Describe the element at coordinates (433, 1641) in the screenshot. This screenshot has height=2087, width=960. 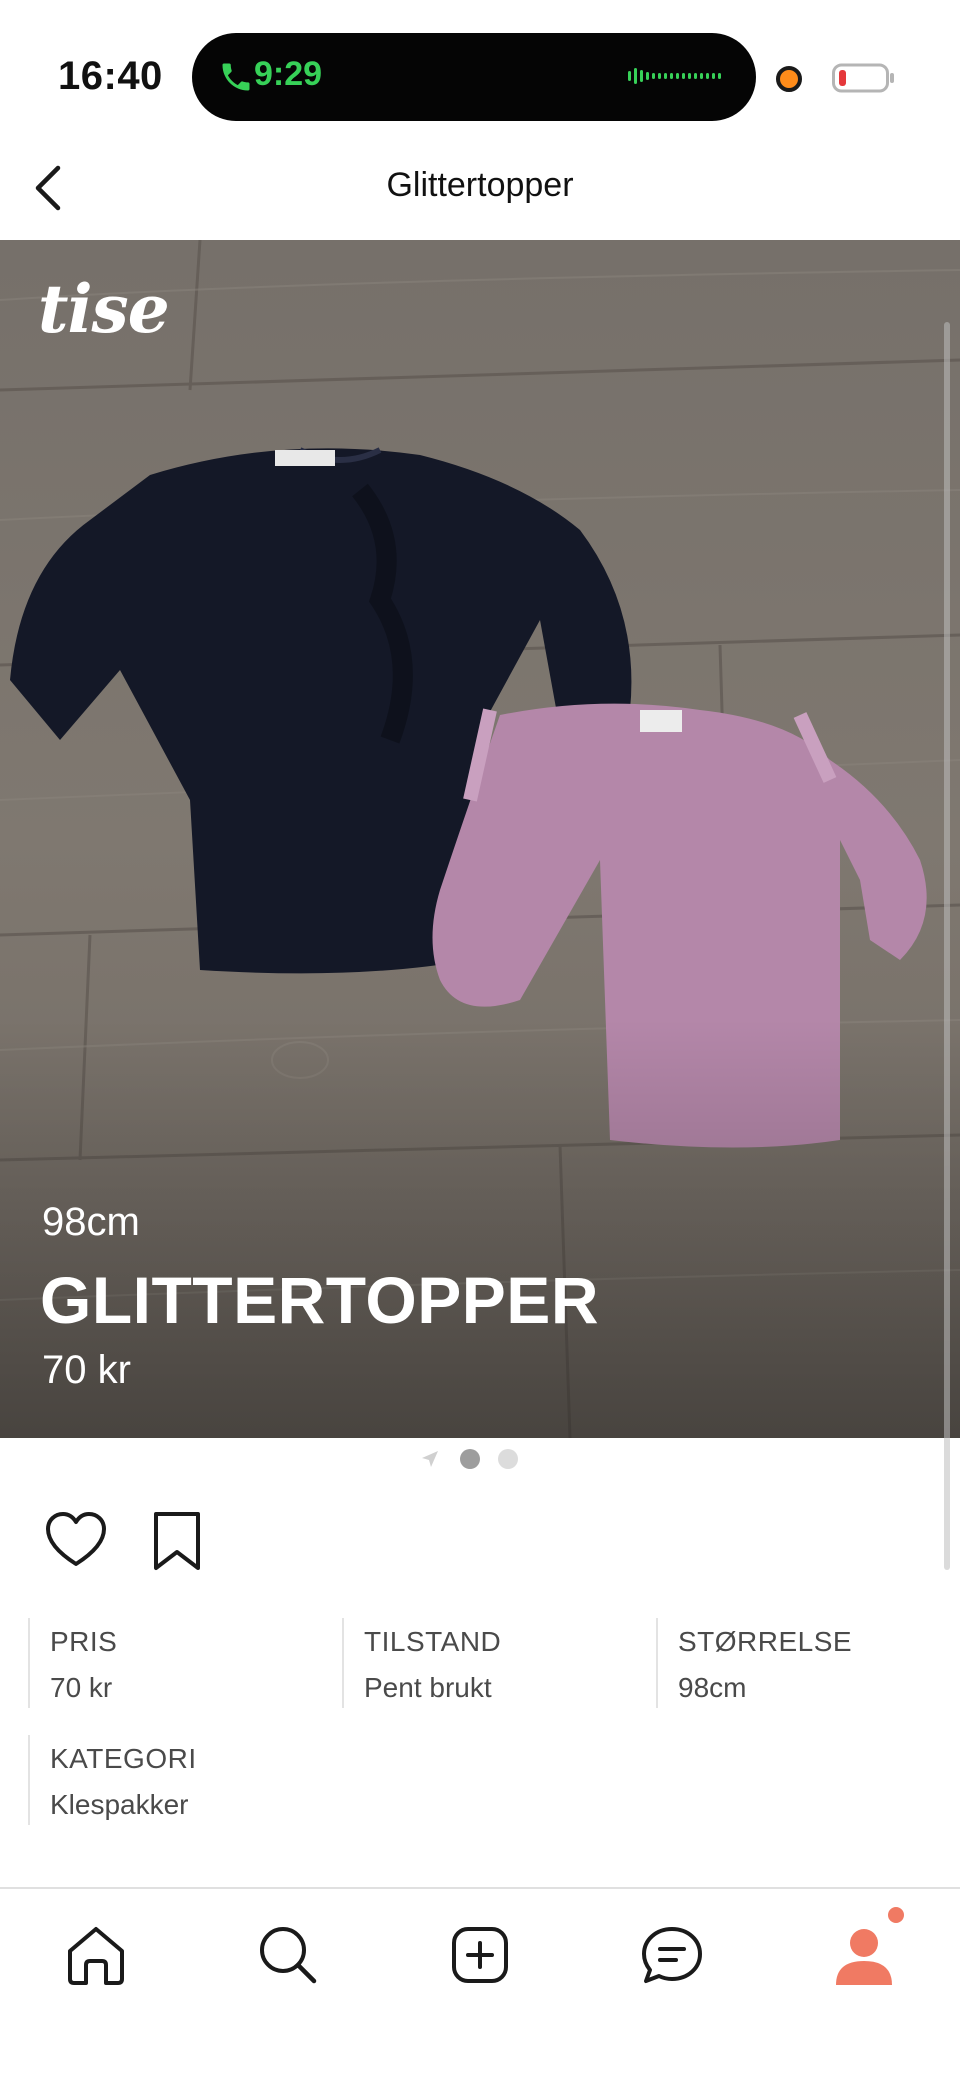
I see `attribute-label: TILSTAND` at that location.